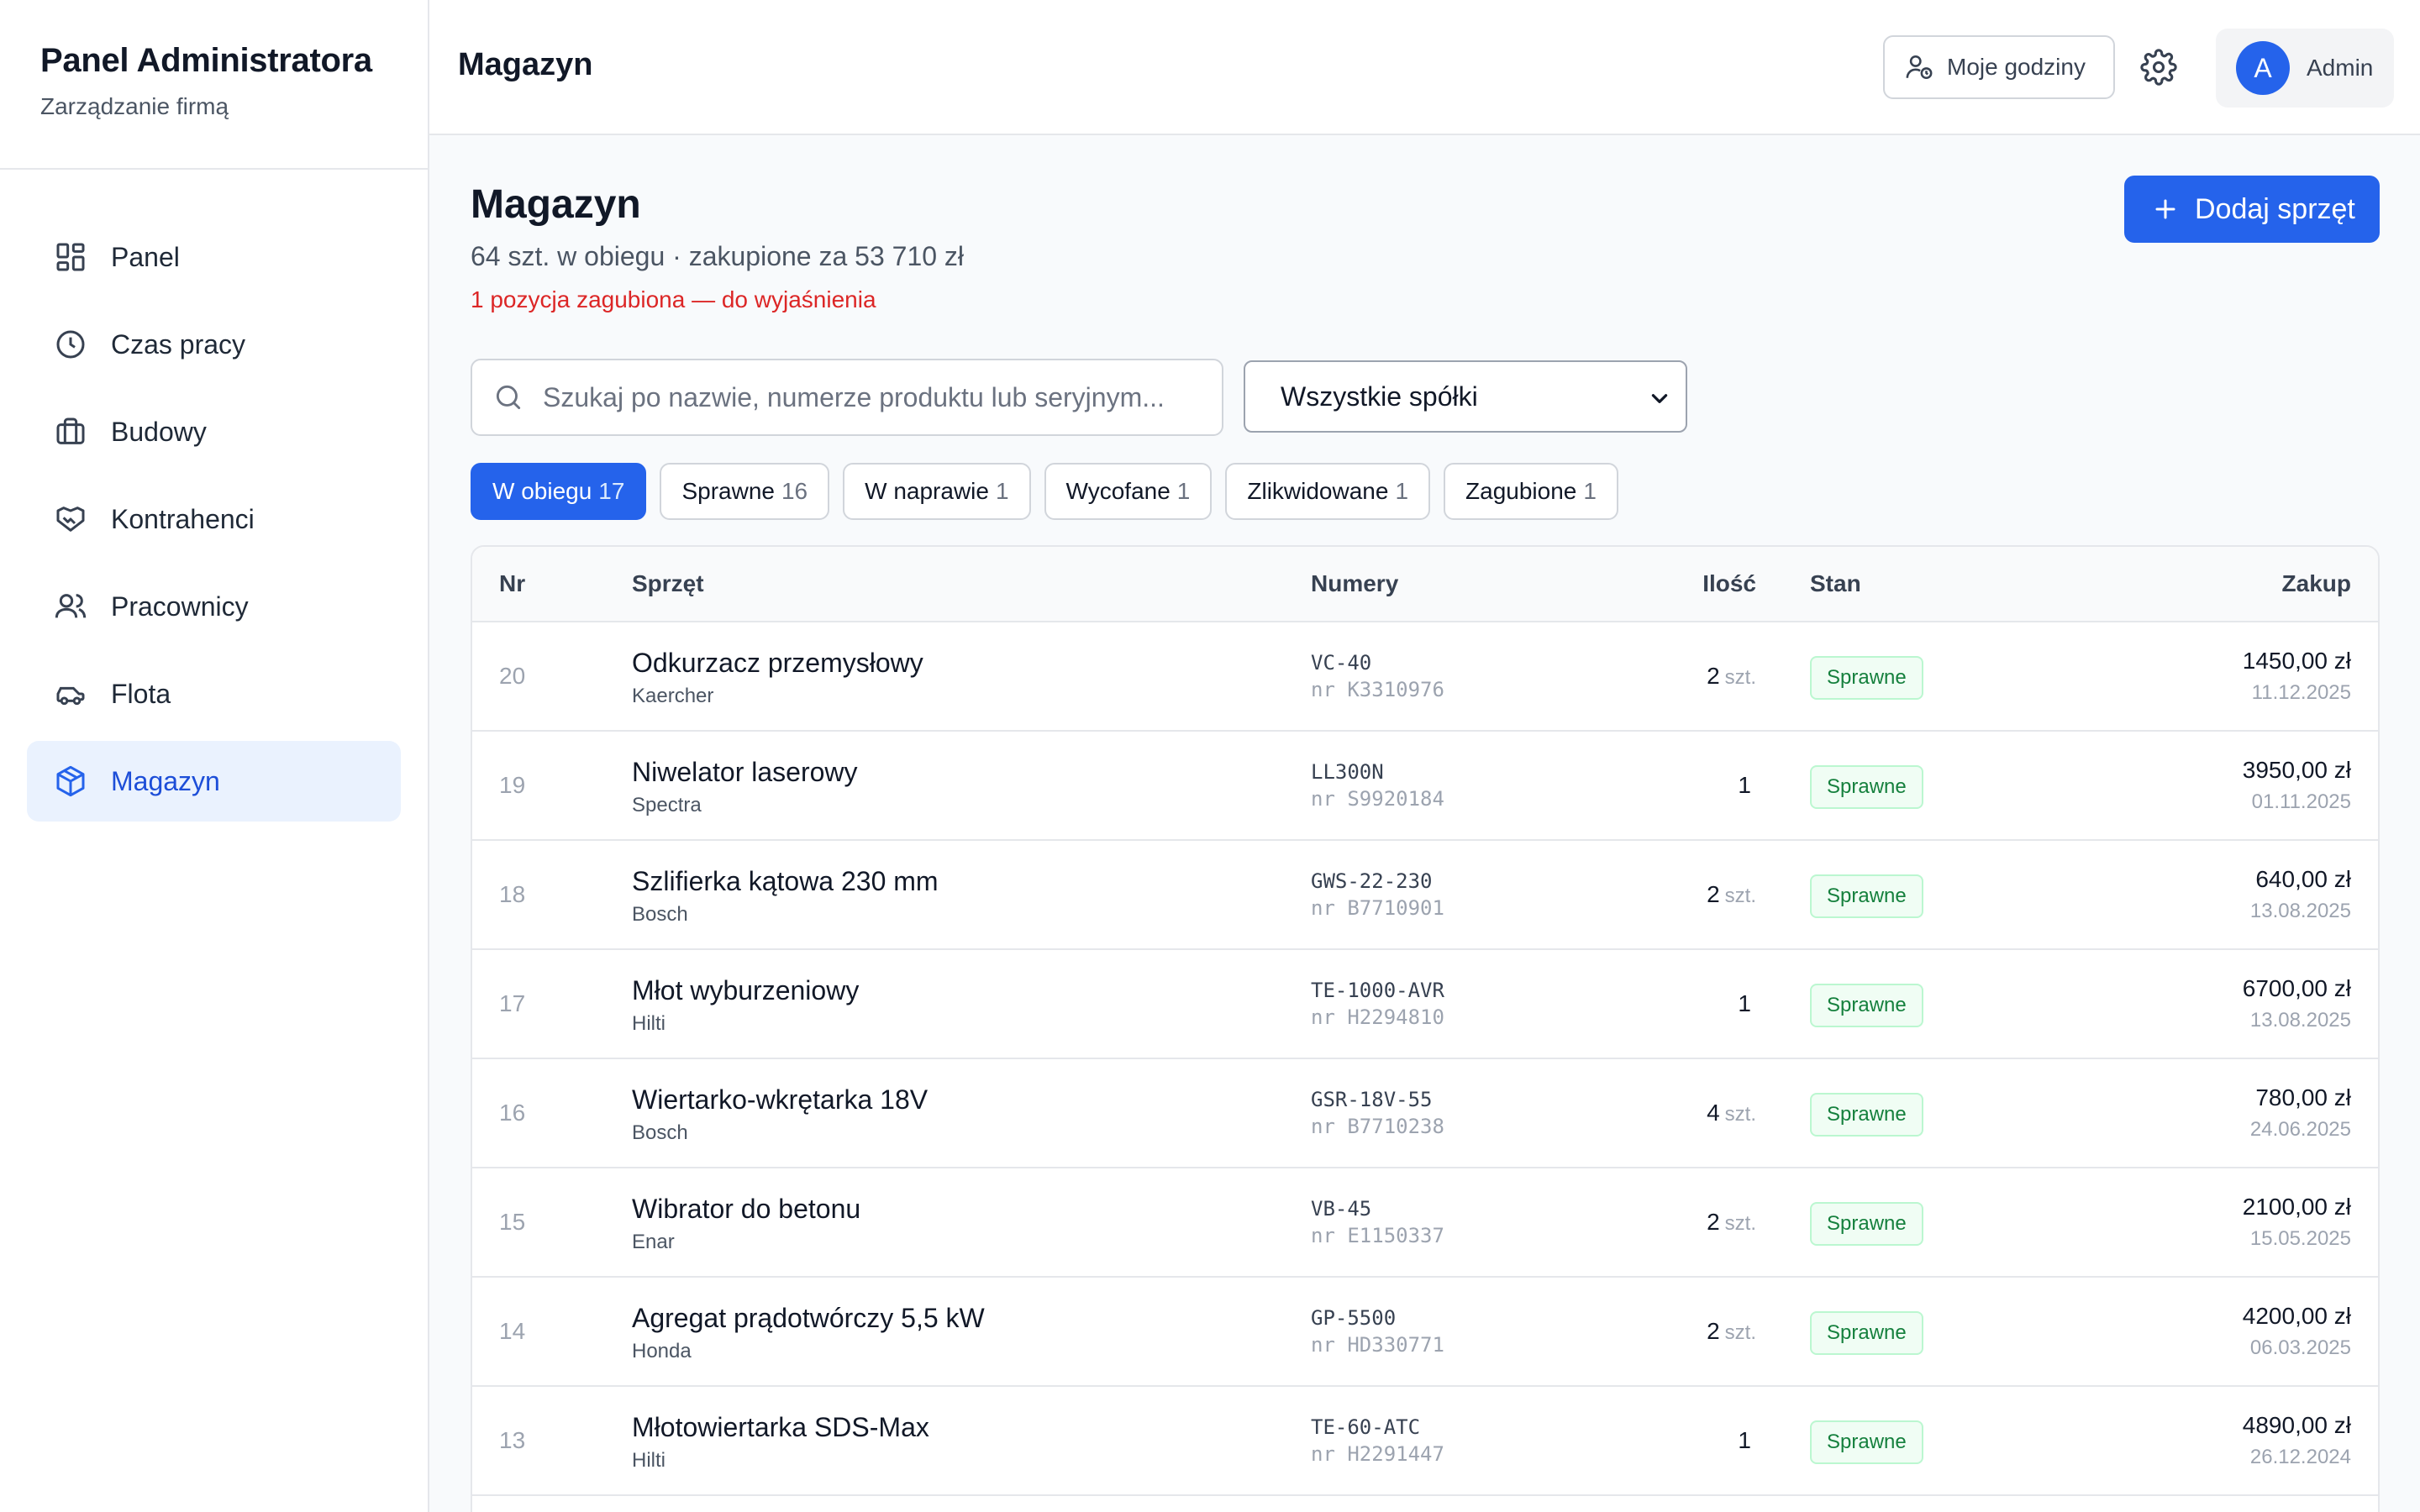 Image resolution: width=2420 pixels, height=1512 pixels. Describe the element at coordinates (660, 1132) in the screenshot. I see `item-brand: Bosch` at that location.